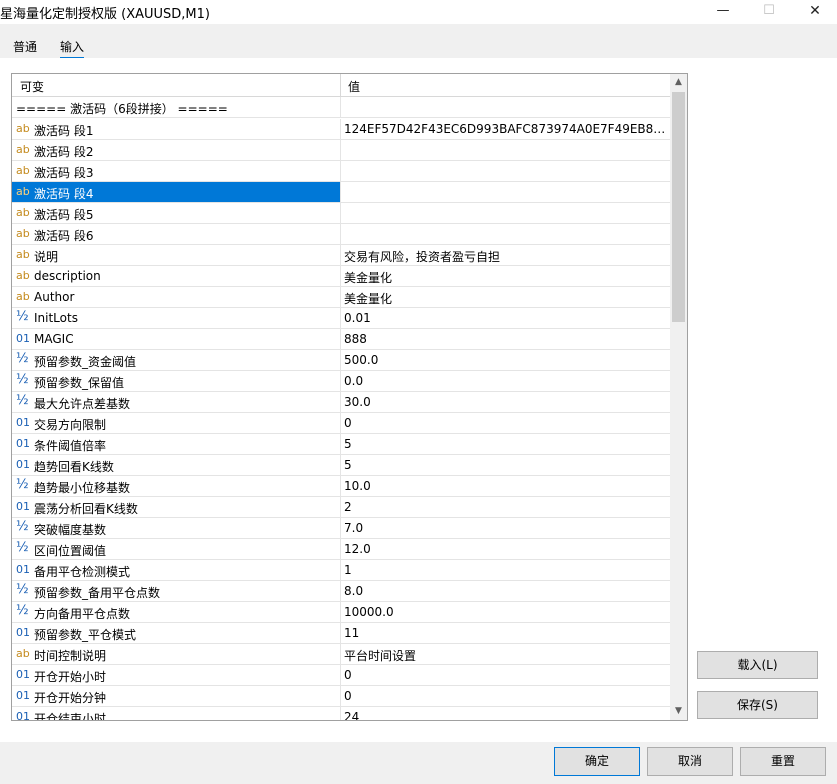 The width and height of the screenshot is (837, 784). Describe the element at coordinates (341, 423) in the screenshot. I see `parameter-row: 01 交易方向限制 0` at that location.